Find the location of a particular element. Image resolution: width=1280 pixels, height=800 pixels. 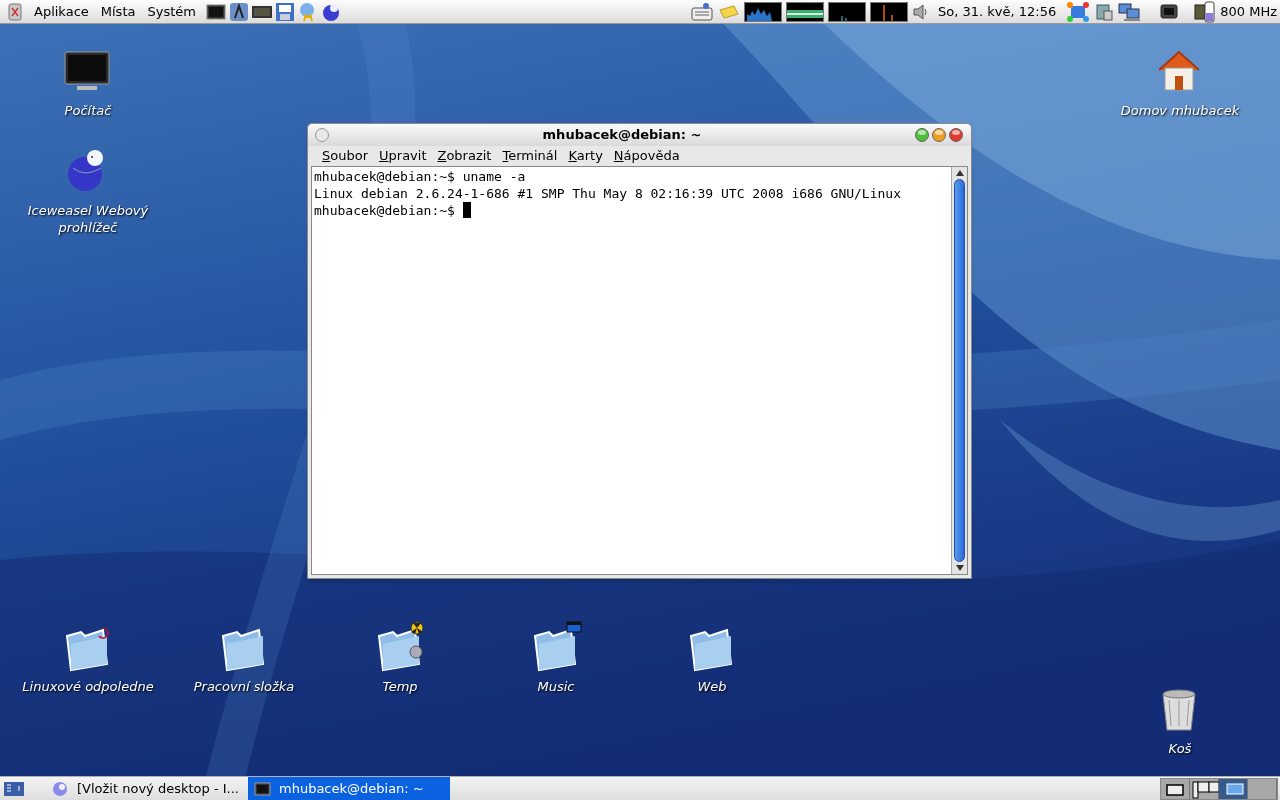

icon-label: Linuxové odpoledne is located at coordinates (88, 686).